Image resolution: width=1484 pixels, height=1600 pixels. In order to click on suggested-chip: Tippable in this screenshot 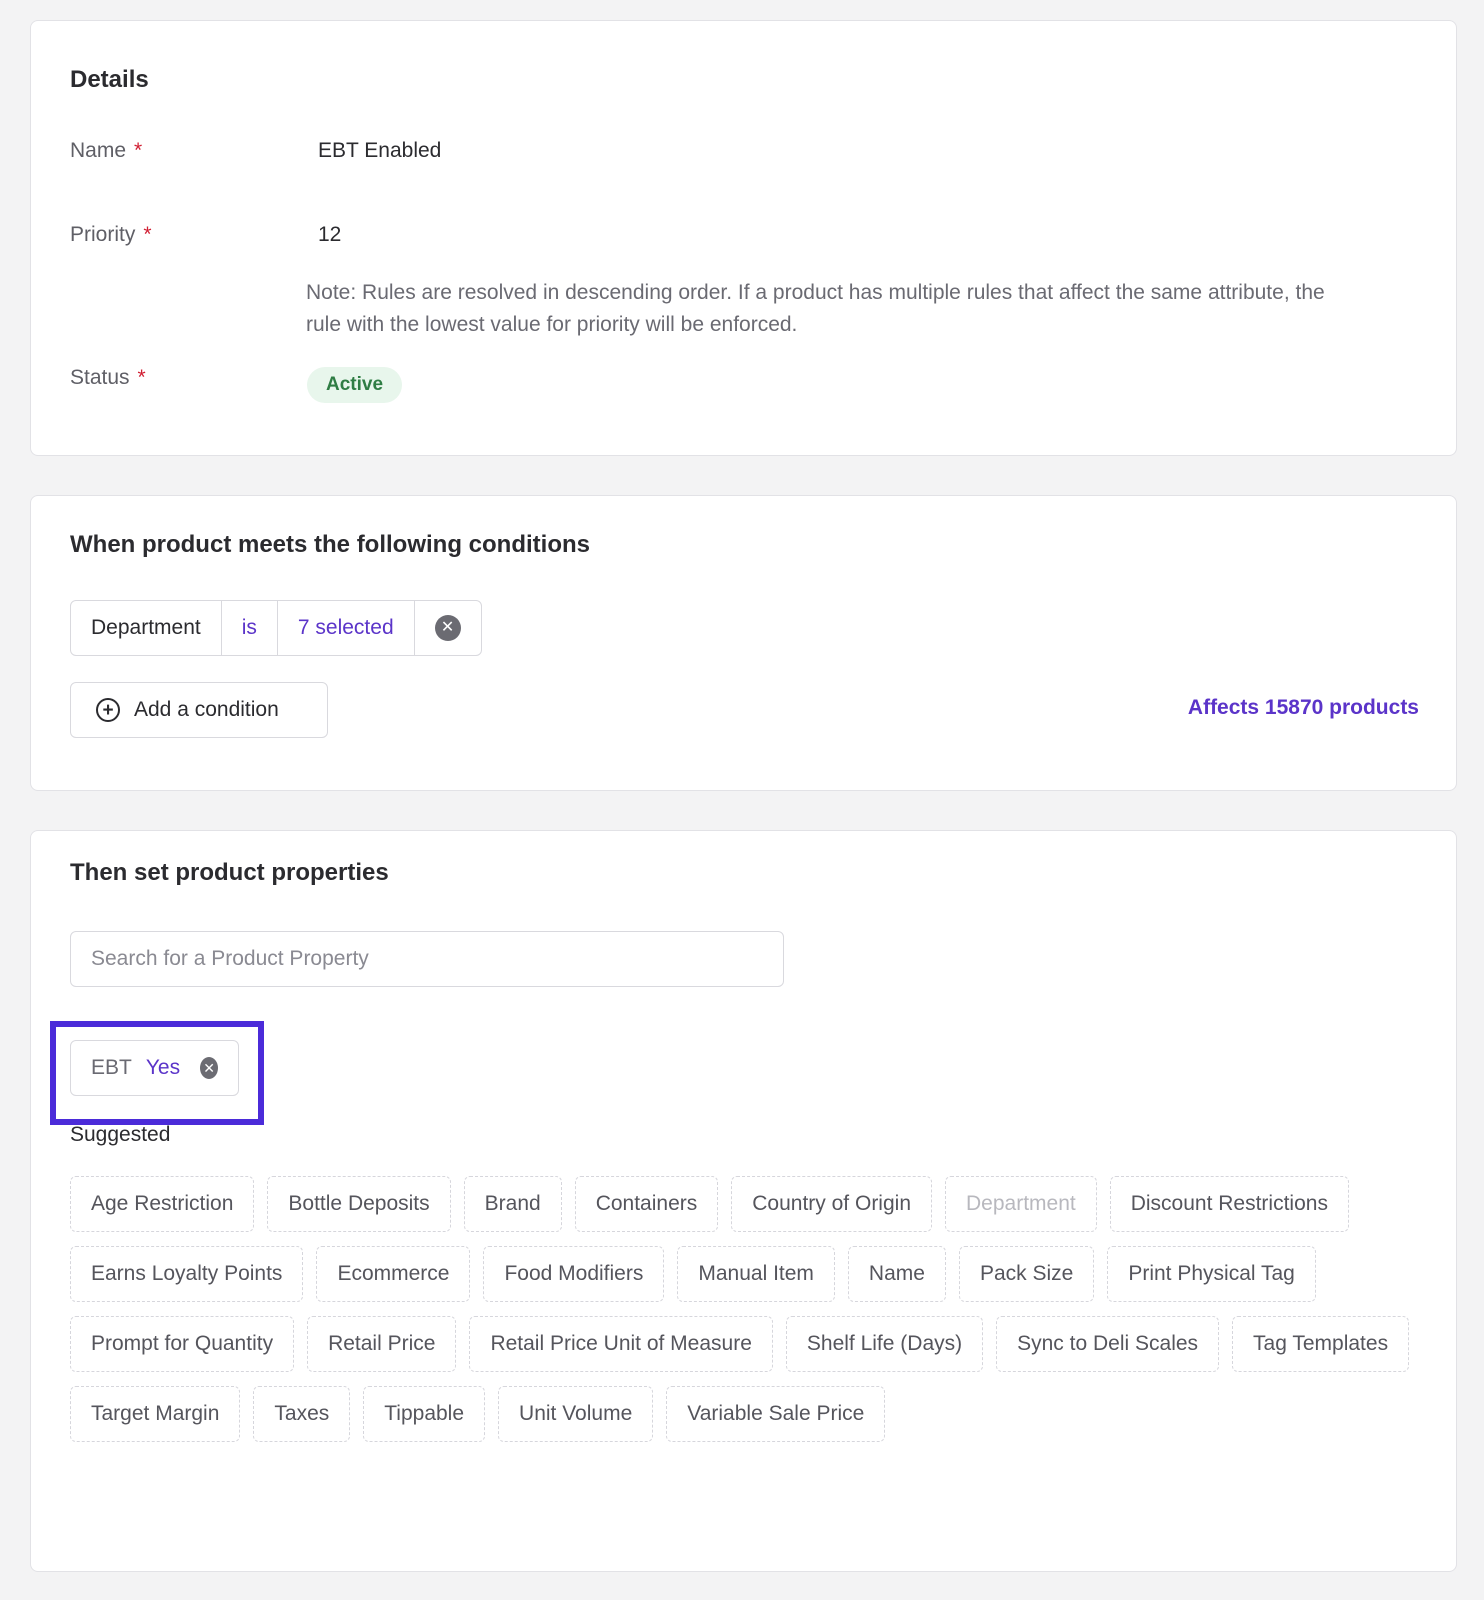, I will do `click(424, 1414)`.